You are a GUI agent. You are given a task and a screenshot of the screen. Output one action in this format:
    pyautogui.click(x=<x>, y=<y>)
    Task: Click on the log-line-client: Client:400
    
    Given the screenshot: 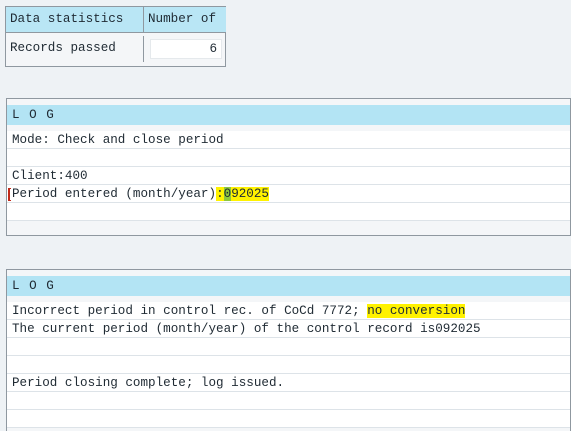 What is the action you would take?
    pyautogui.click(x=288, y=176)
    